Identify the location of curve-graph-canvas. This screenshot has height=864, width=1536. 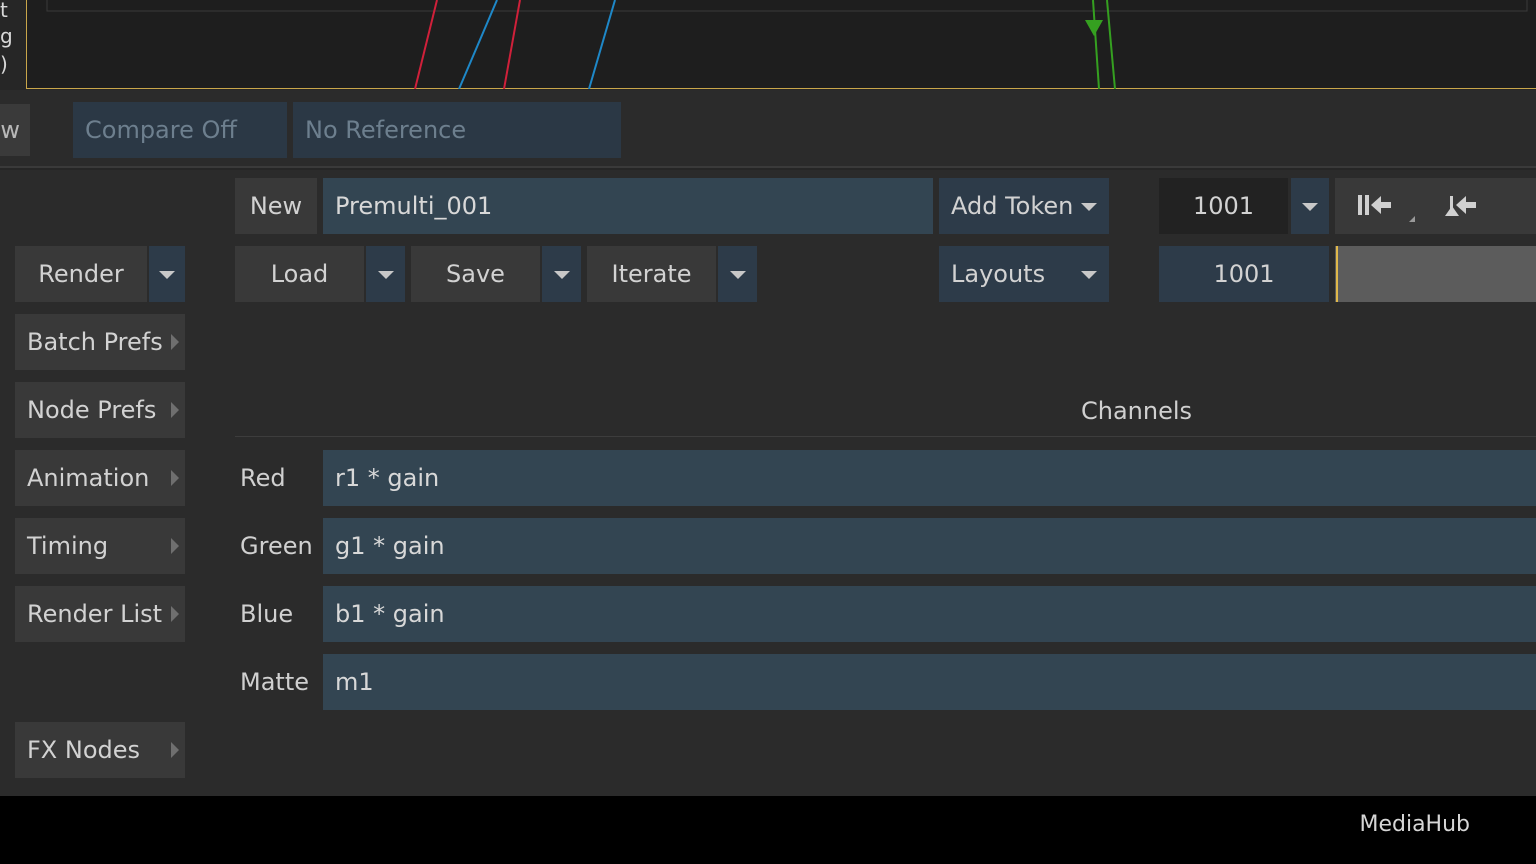
(781, 44).